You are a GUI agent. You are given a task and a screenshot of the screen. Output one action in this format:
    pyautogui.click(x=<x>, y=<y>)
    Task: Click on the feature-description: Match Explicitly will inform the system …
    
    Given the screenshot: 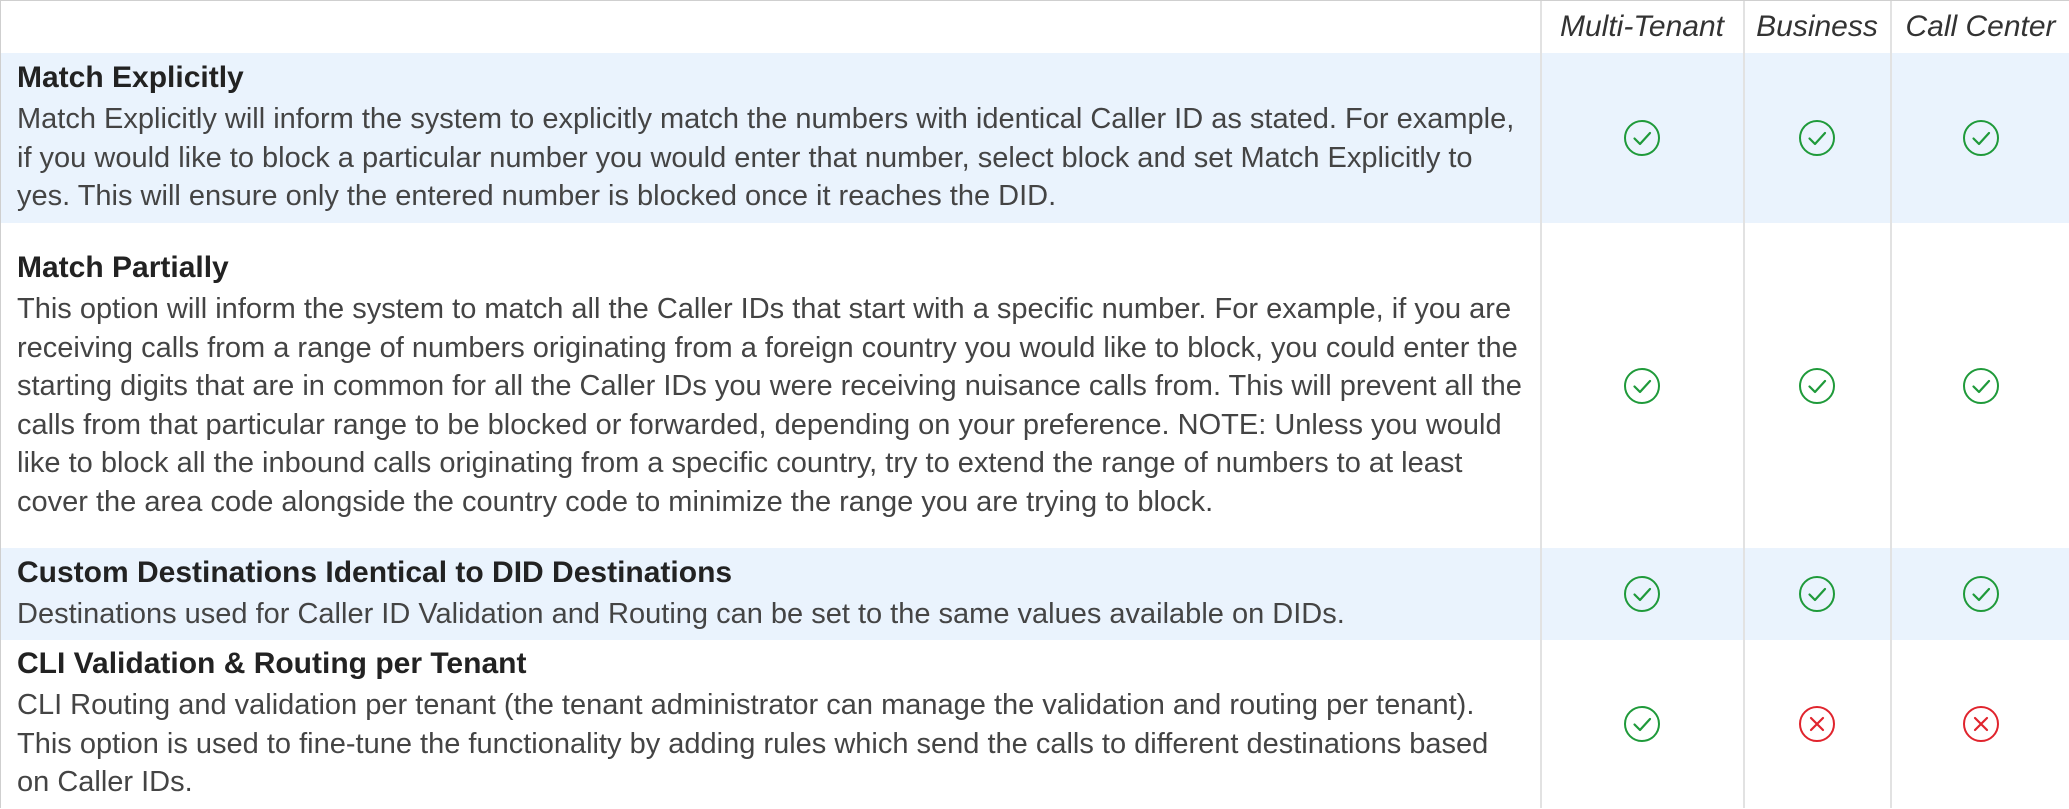 What is the action you would take?
    pyautogui.click(x=766, y=158)
    